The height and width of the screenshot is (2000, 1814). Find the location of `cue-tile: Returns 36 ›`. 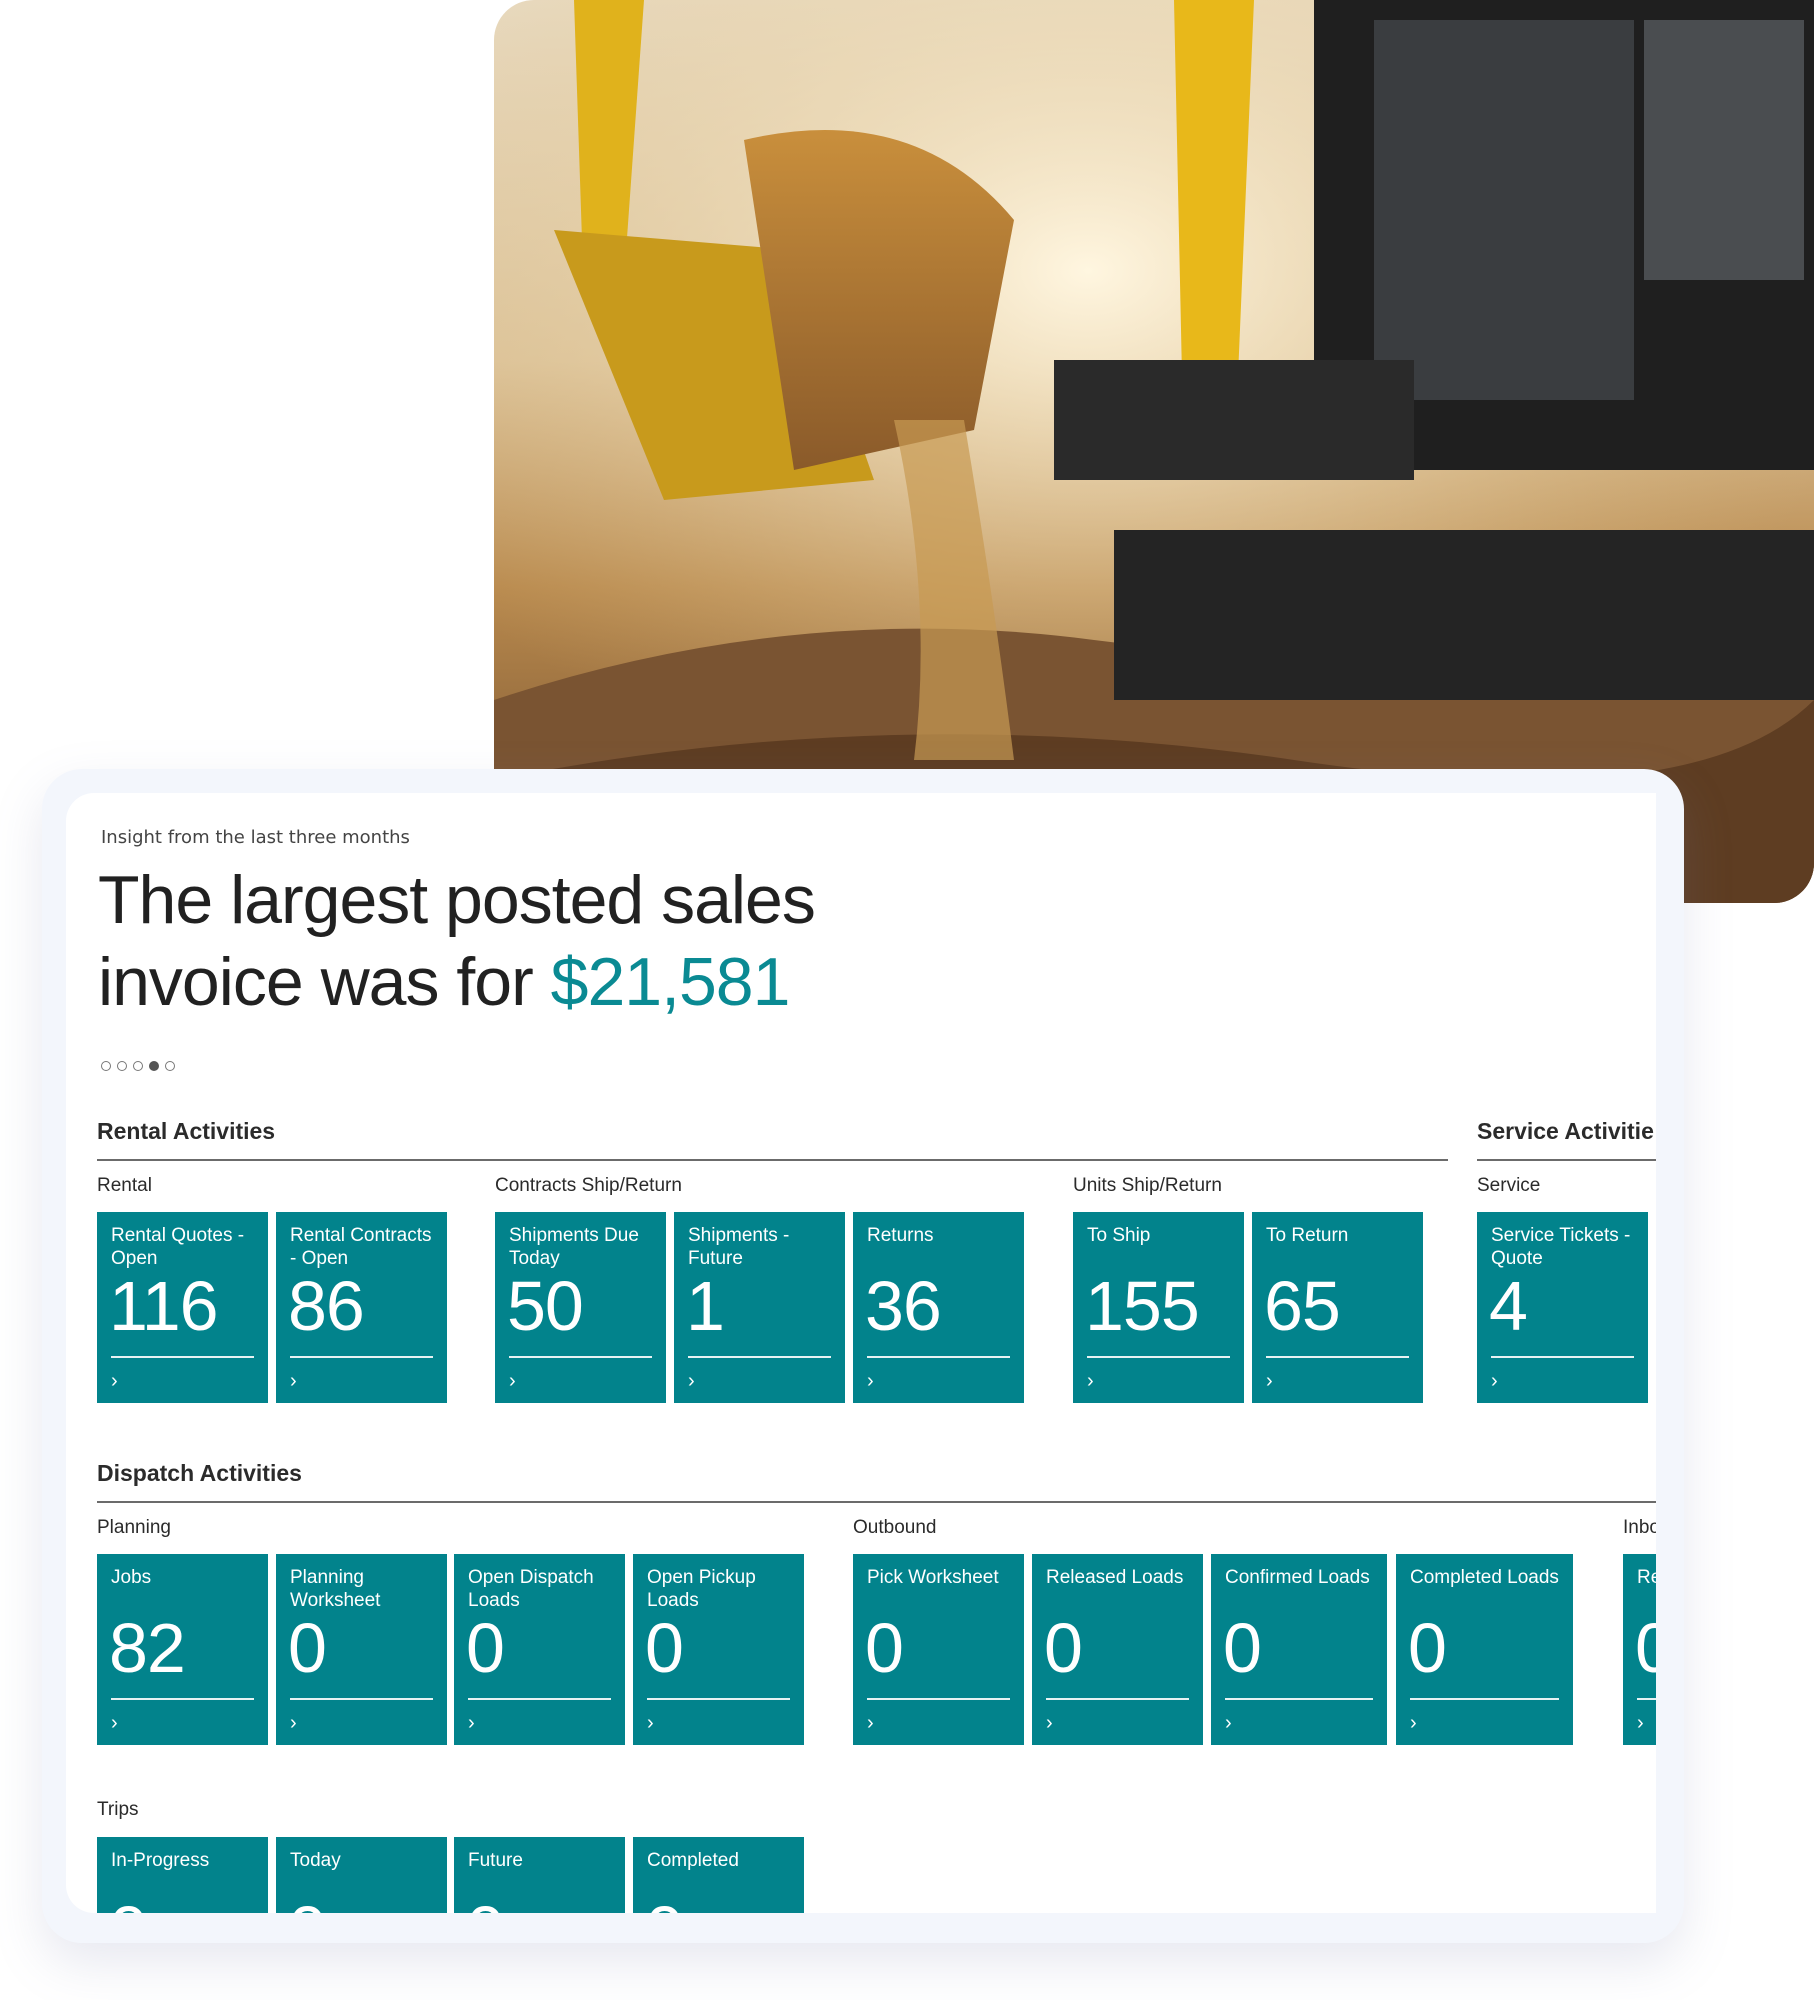

cue-tile: Returns 36 › is located at coordinates (938, 1307).